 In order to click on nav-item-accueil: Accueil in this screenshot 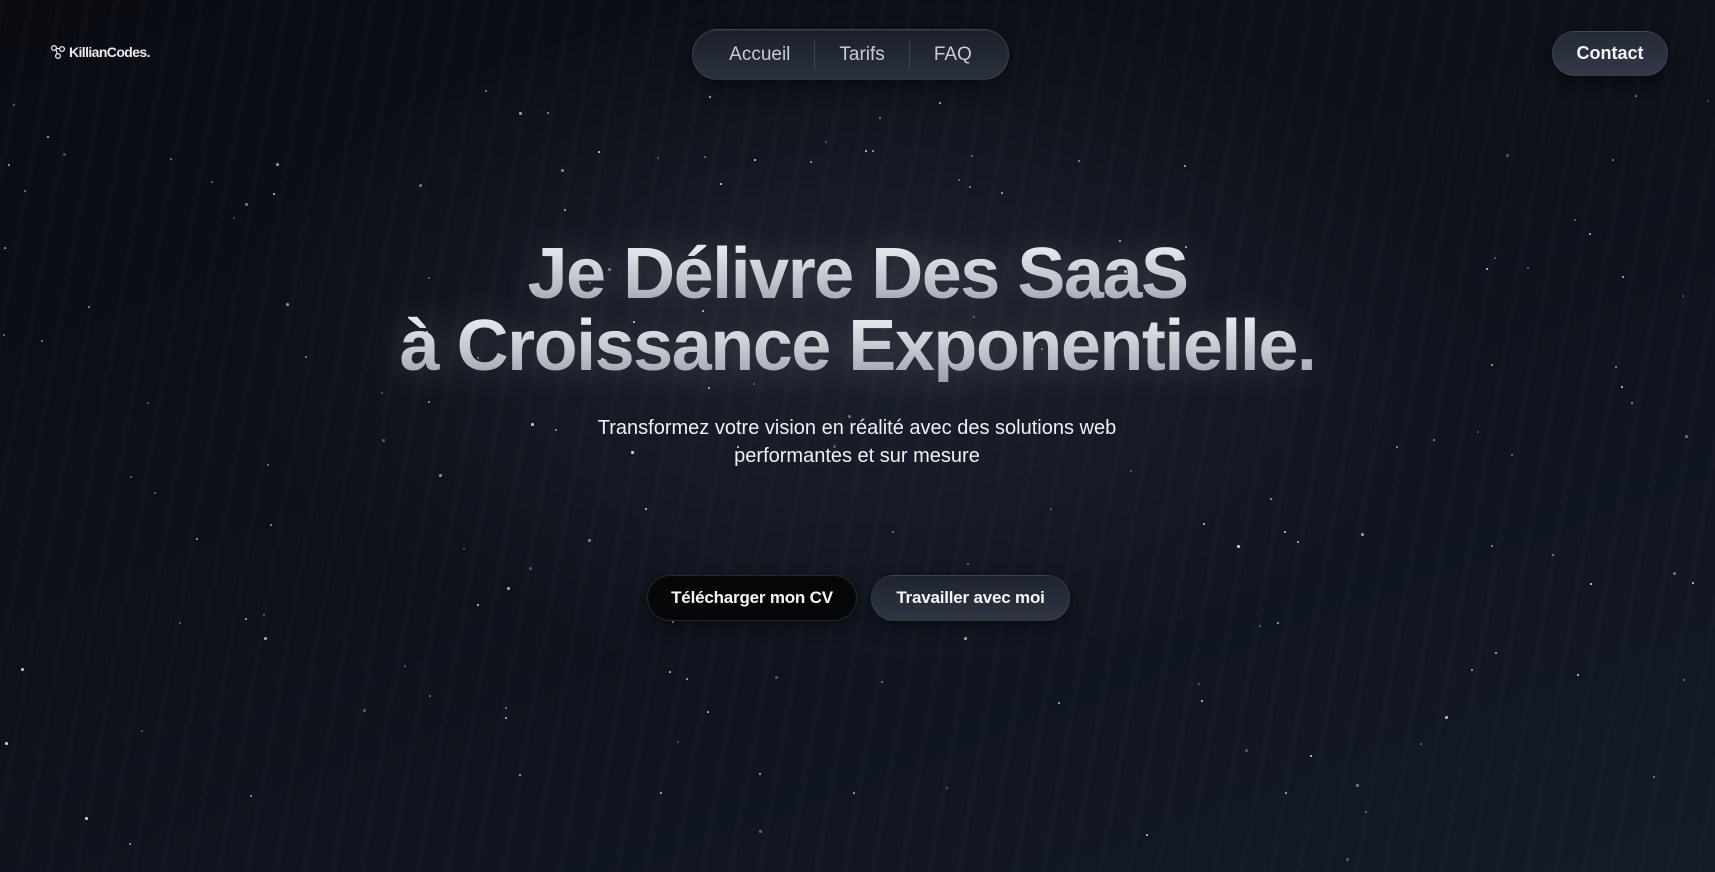, I will do `click(759, 55)`.